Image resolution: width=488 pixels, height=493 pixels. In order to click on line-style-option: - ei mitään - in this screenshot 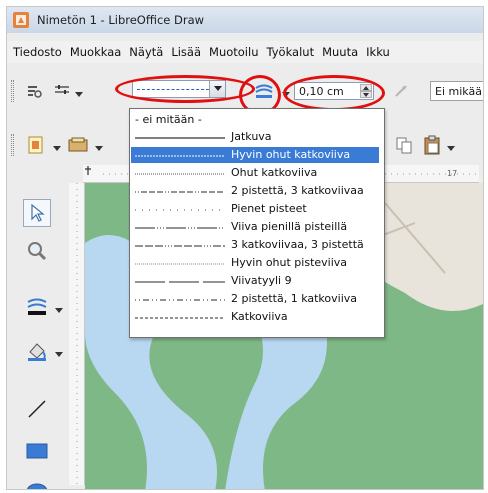, I will do `click(255, 119)`.